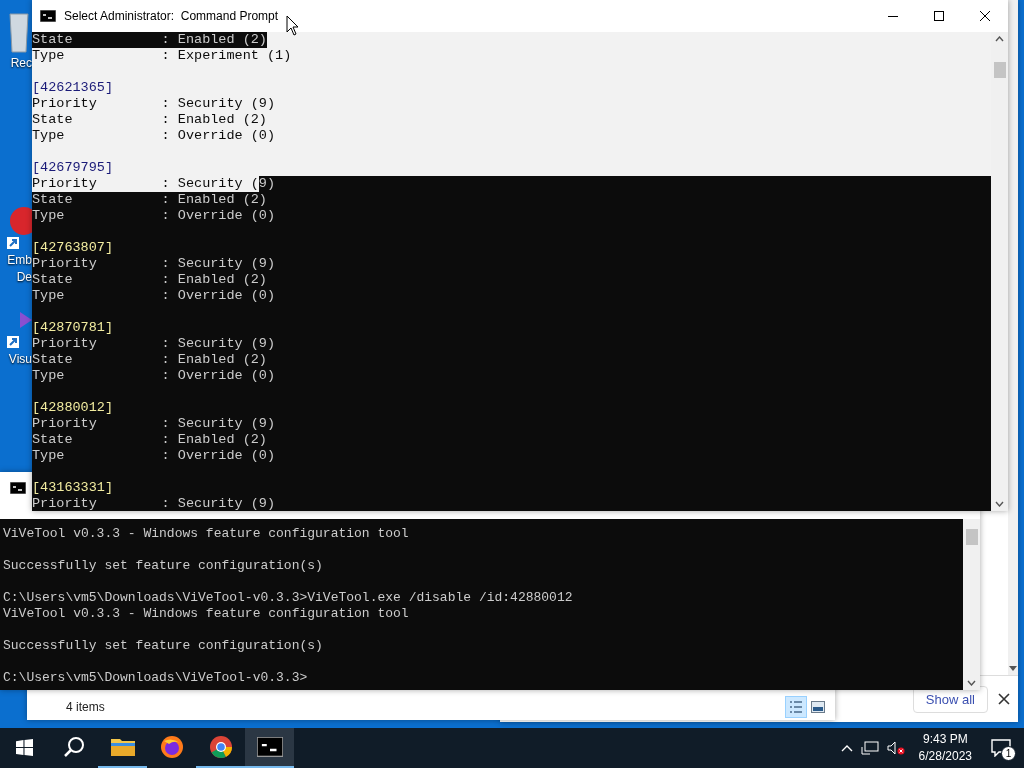 The height and width of the screenshot is (768, 1024). What do you see at coordinates (1013, 668) in the screenshot?
I see `scroll-down-arrow-icon` at bounding box center [1013, 668].